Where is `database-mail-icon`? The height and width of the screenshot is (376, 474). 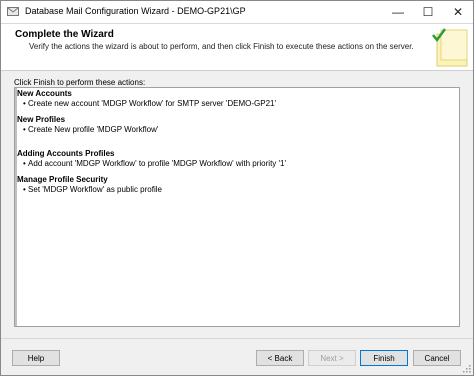 database-mail-icon is located at coordinates (13, 11).